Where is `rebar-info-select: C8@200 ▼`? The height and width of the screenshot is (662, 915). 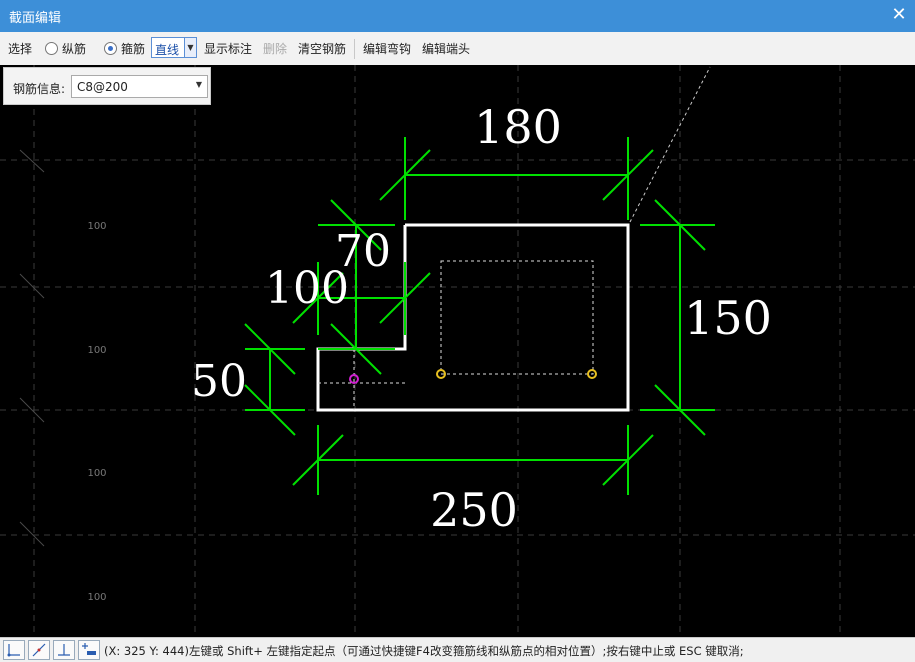
rebar-info-select: C8@200 ▼ is located at coordinates (139, 86).